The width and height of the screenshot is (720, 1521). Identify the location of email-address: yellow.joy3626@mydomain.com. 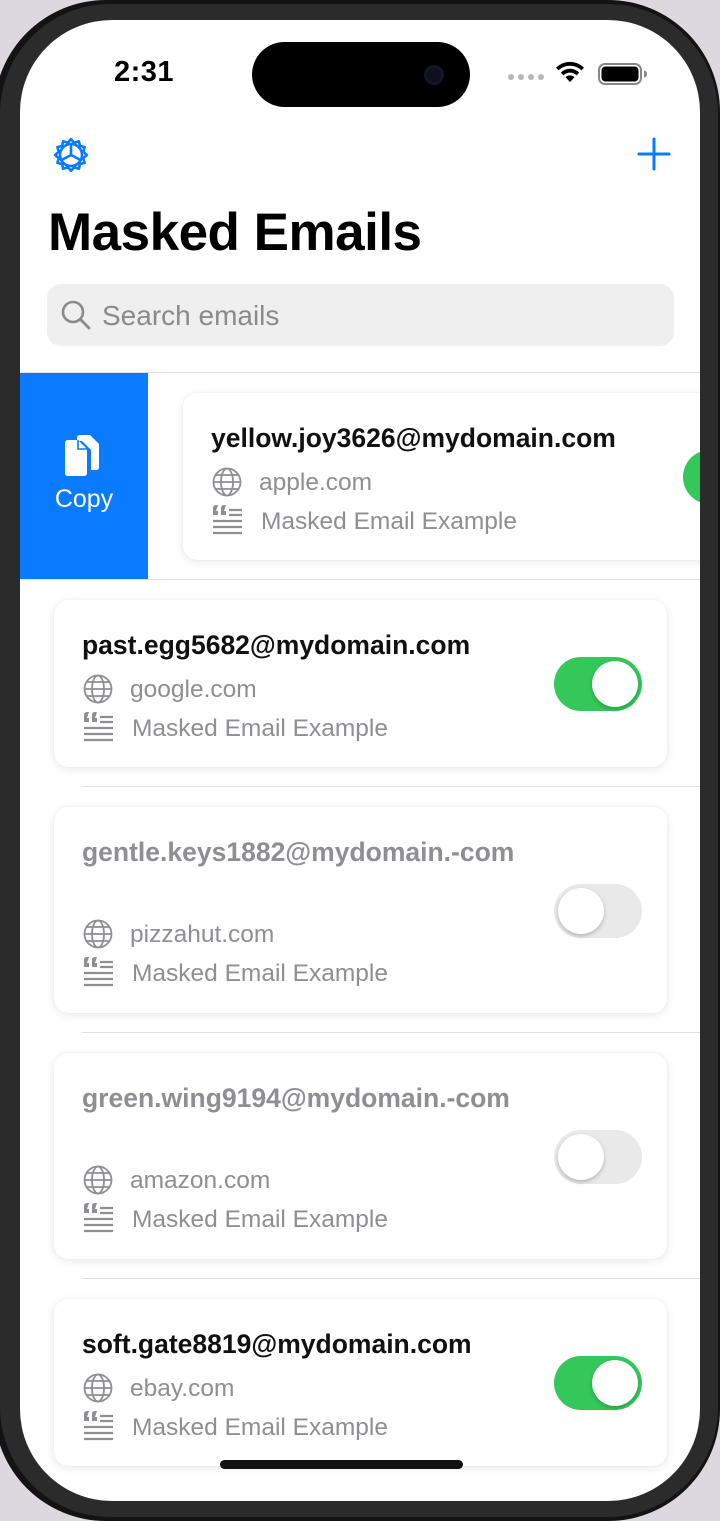
(413, 438).